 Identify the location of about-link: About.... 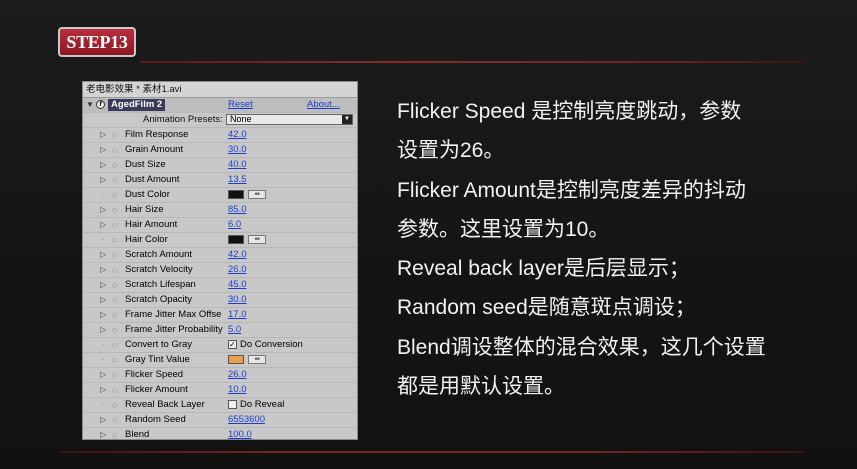
(323, 105).